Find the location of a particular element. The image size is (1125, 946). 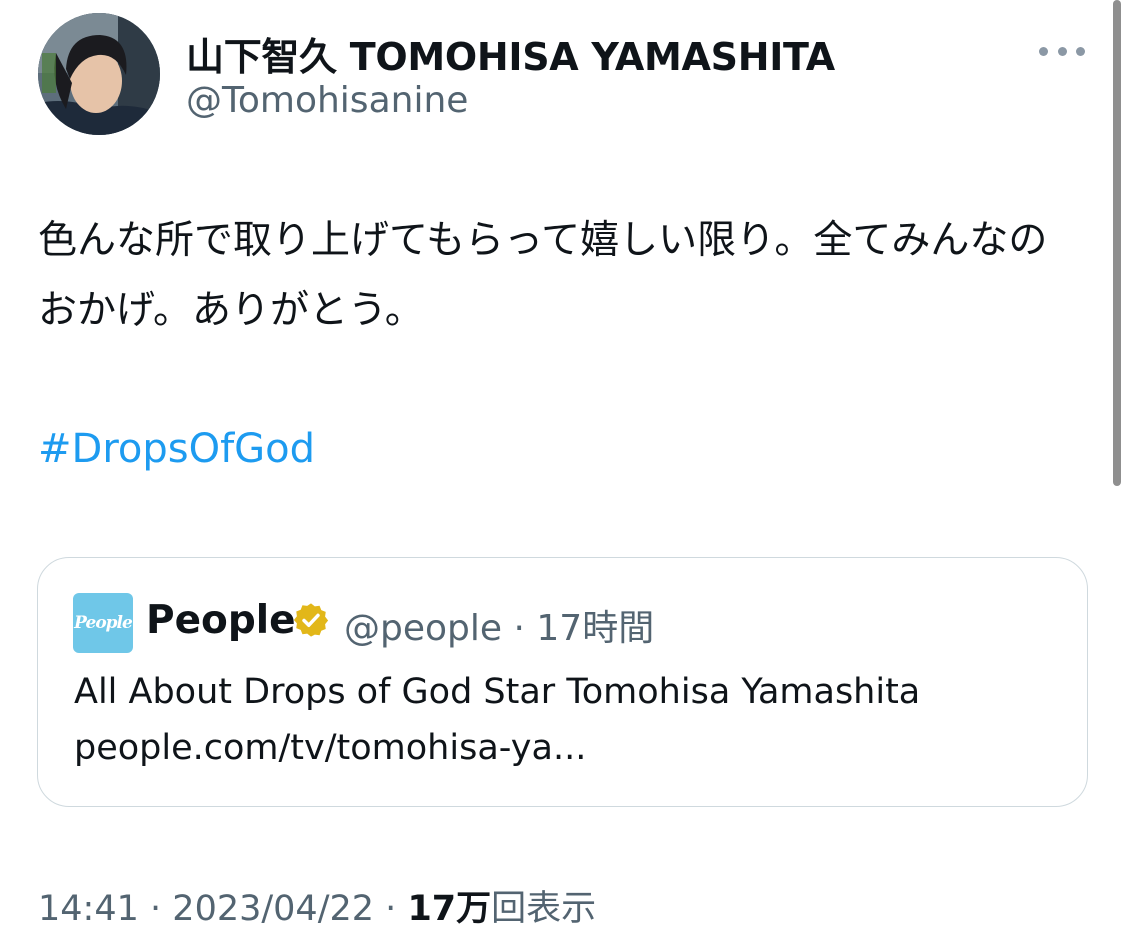

tweet-text: 色んな所で取り上げてもらって嬉しい限り。全てみんなのおかげ。ありがとう。 is located at coordinates (543, 275).